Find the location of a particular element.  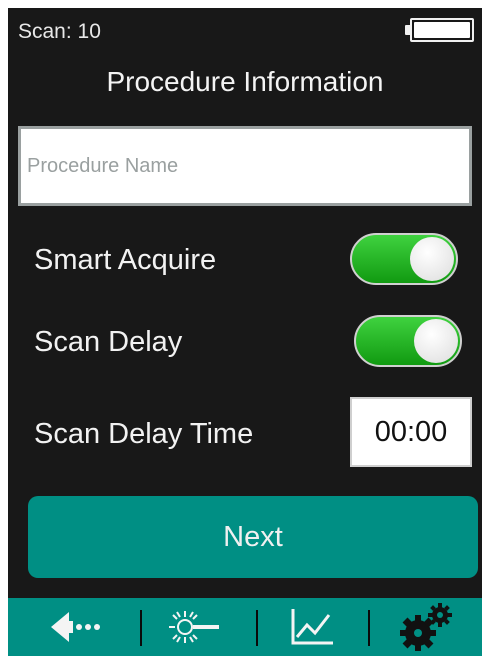

back-arrow-icon is located at coordinates (75, 627).